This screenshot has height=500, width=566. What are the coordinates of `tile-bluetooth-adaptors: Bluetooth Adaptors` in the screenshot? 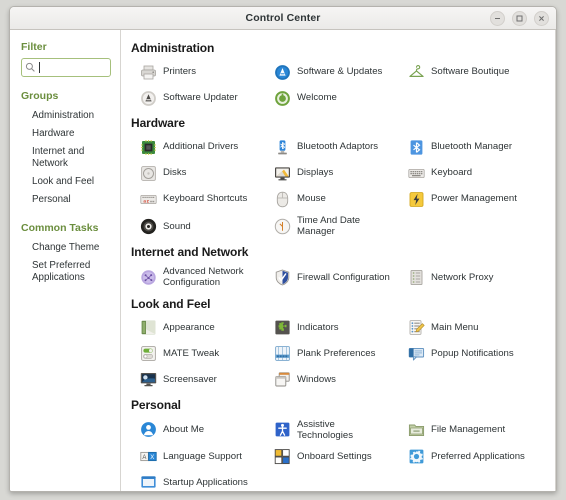 It's located at (328, 147).